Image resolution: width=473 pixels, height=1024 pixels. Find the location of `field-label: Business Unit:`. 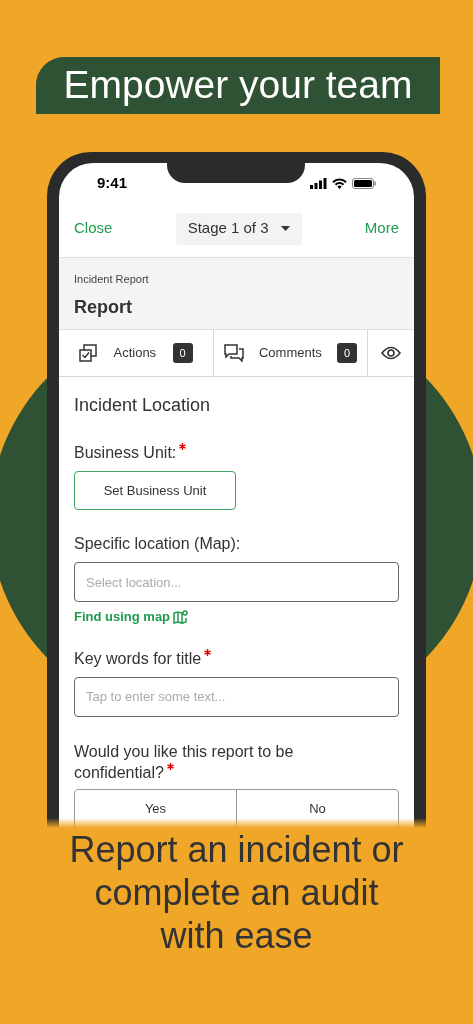

field-label: Business Unit: is located at coordinates (125, 452).